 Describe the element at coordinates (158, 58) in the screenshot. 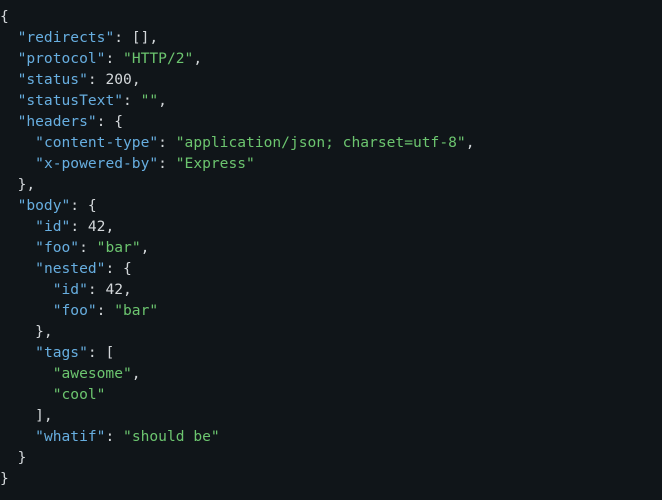

I see `json-string-value: "HTTP/2"` at that location.